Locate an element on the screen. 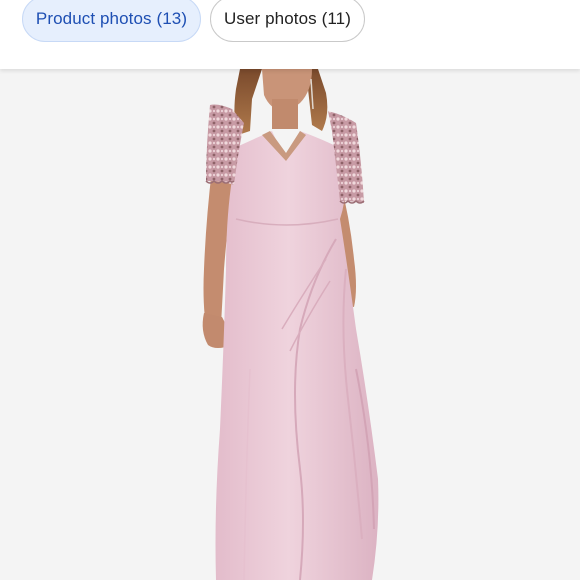 This screenshot has width=580, height=580. photo-tabs-bar: Product photos (13) User photos (11) is located at coordinates (290, 34).